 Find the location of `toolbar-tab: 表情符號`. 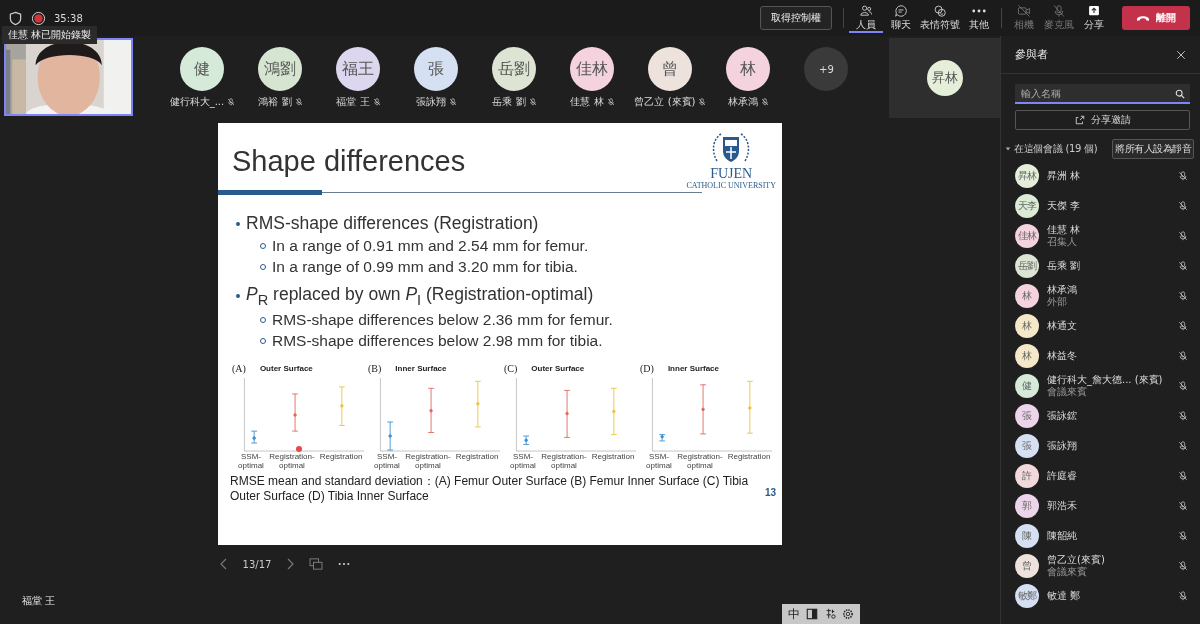

toolbar-tab: 表情符號 is located at coordinates (940, 18).